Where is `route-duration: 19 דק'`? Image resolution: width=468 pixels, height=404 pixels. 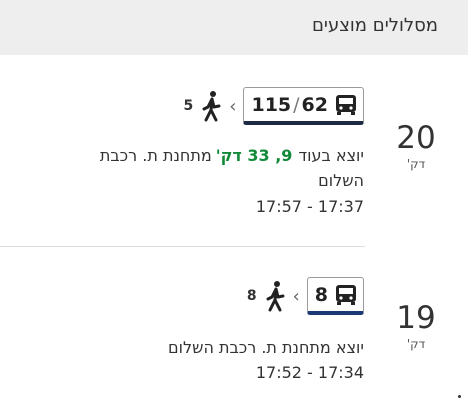 route-duration: 19 דק' is located at coordinates (416, 326).